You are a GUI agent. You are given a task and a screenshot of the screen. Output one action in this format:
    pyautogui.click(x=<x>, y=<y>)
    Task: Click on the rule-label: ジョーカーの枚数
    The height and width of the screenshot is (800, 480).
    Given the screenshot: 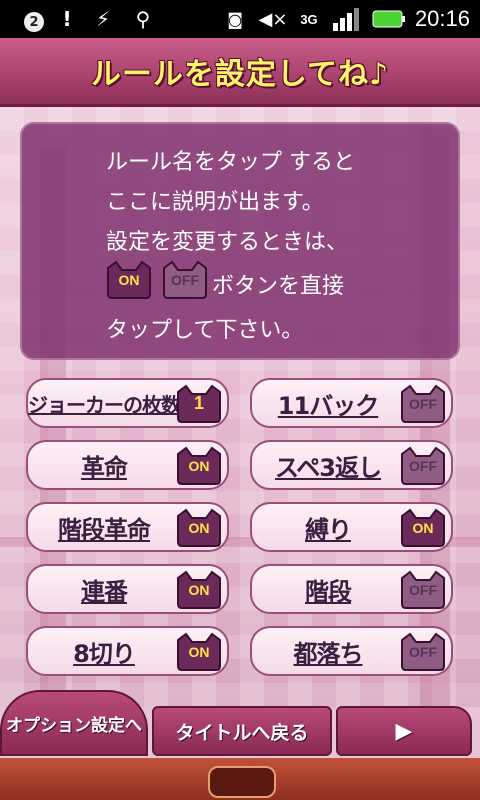 What is the action you would take?
    pyautogui.click(x=104, y=403)
    